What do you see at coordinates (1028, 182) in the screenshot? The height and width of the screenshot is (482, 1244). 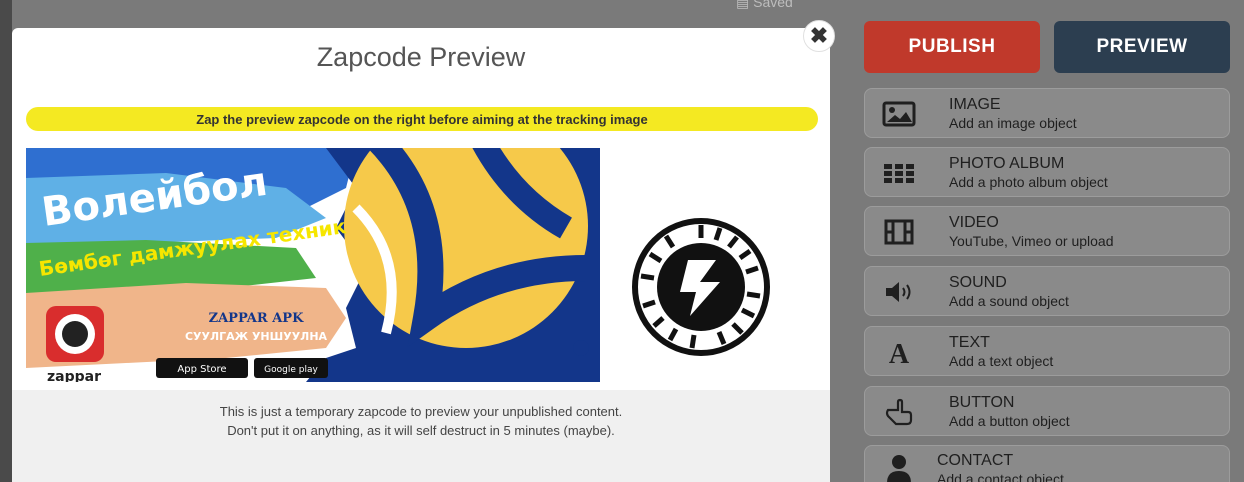 I see `object-subtitle: Add a photo album object` at bounding box center [1028, 182].